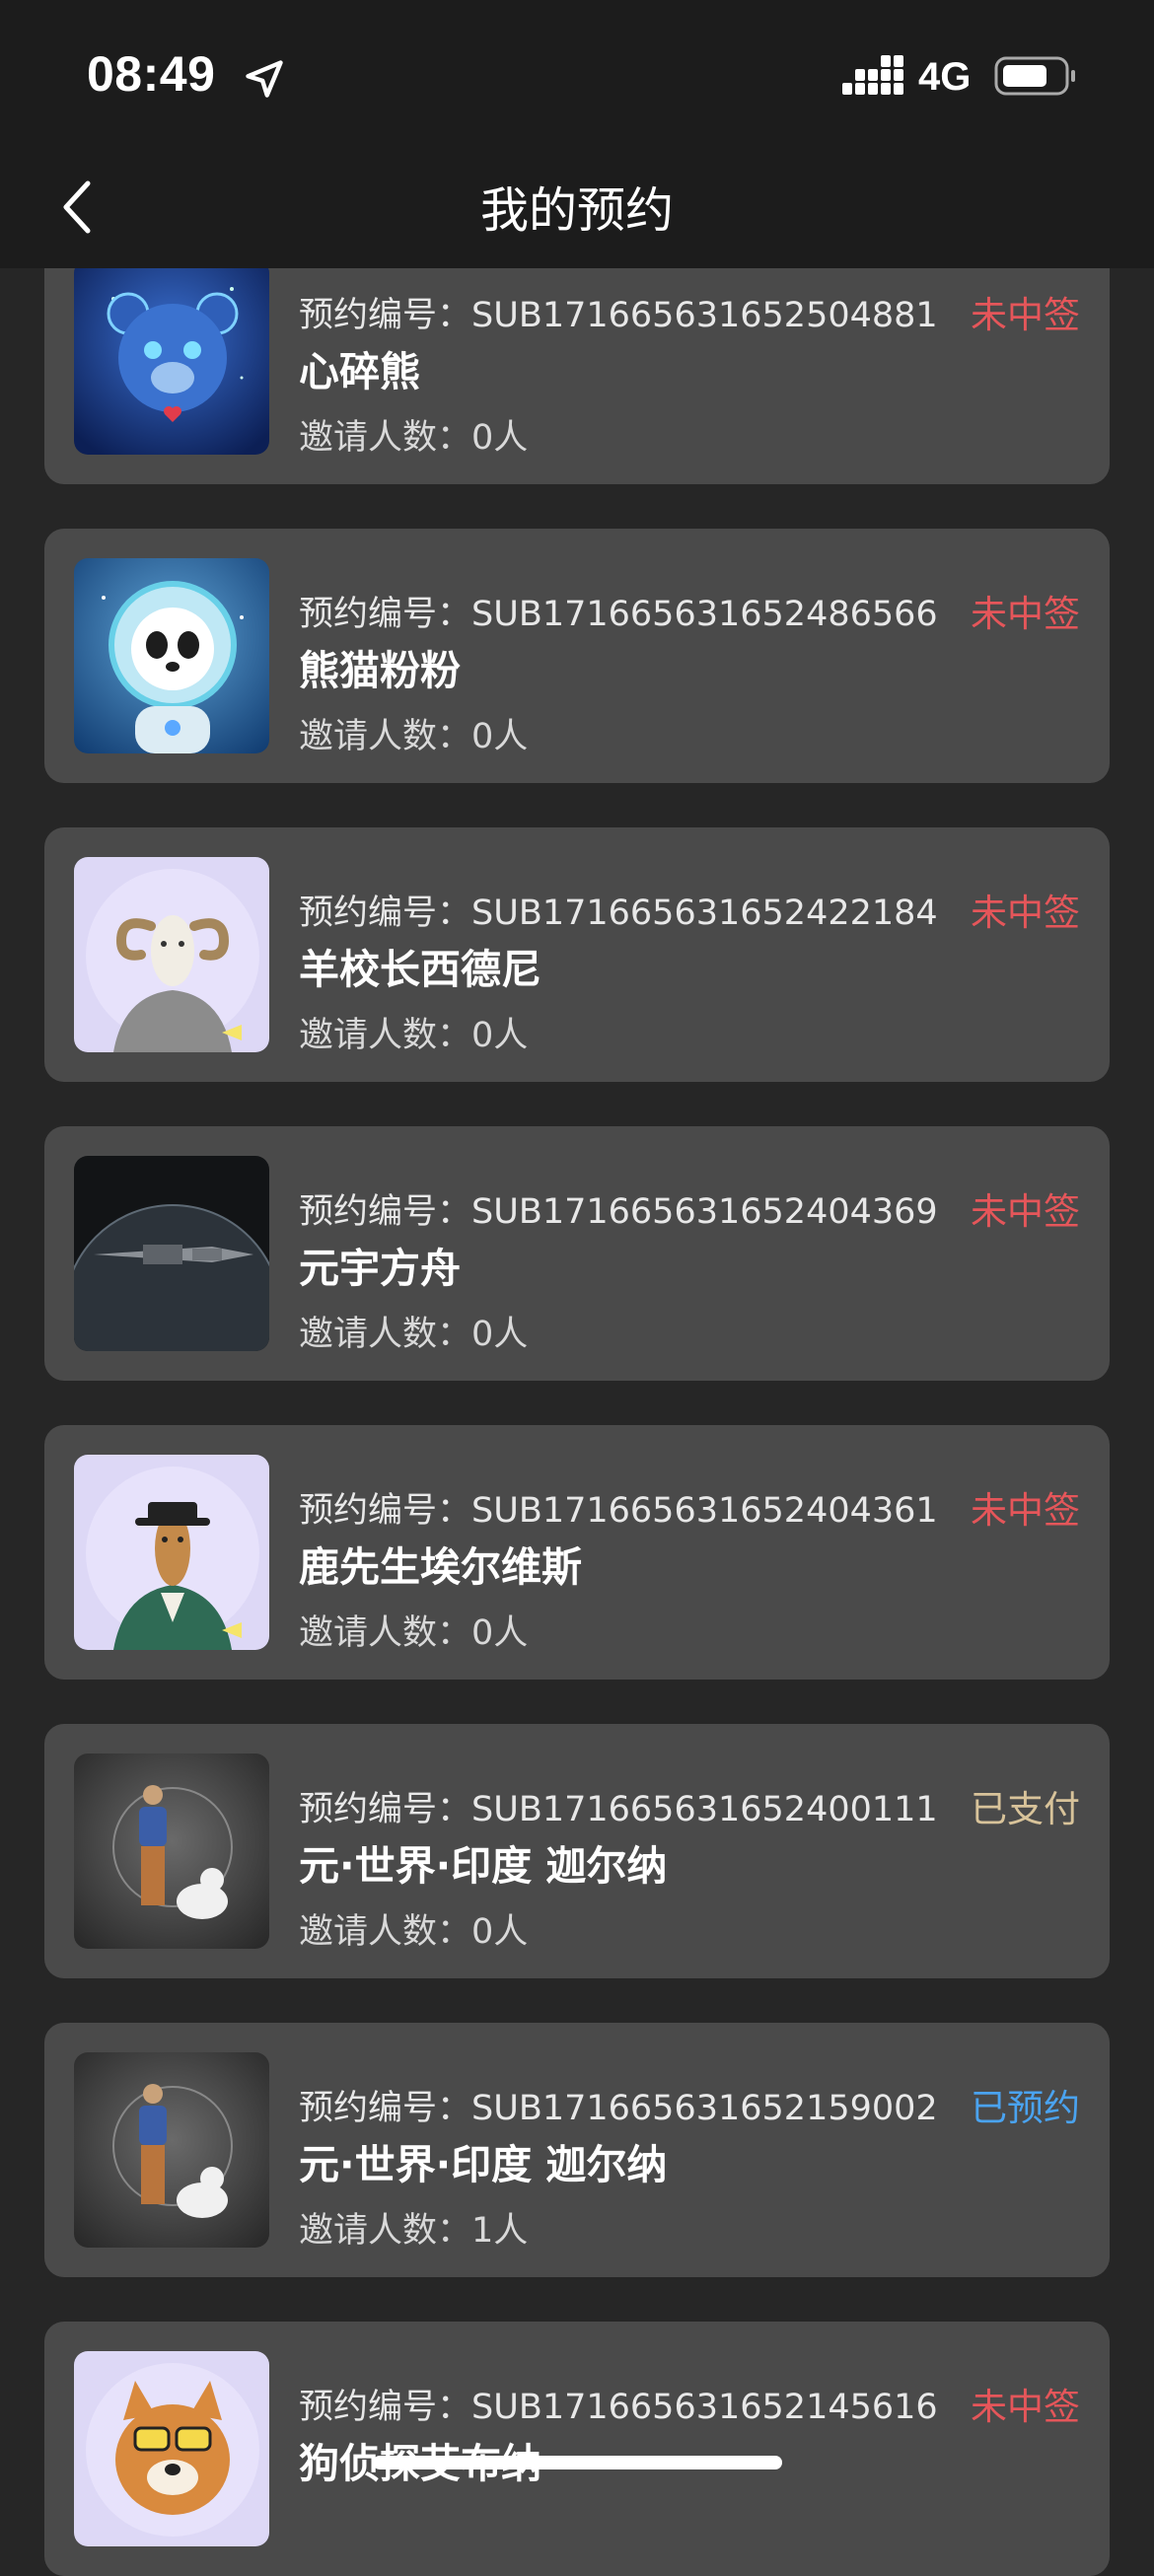  I want to click on location-arrow-icon, so click(265, 79).